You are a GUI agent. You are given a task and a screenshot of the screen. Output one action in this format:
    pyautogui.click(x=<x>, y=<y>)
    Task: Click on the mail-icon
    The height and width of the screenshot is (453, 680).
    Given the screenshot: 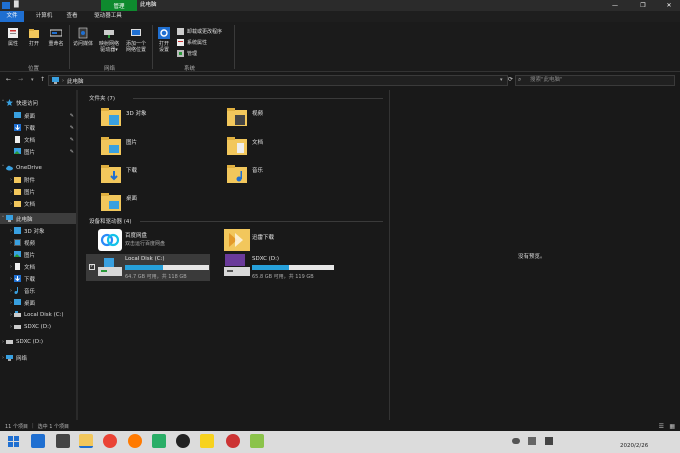 What is the action you would take?
    pyautogui.click(x=63, y=441)
    